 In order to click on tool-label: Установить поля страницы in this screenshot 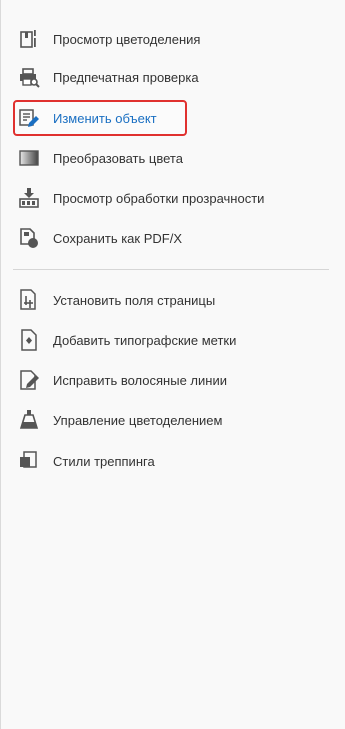, I will do `click(134, 300)`.